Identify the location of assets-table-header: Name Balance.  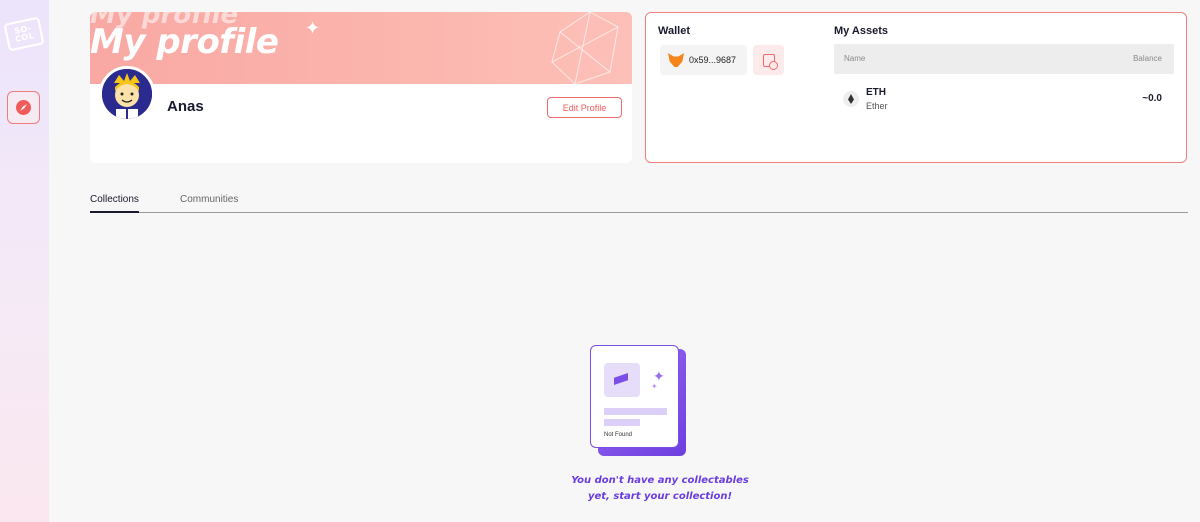
(1004, 59).